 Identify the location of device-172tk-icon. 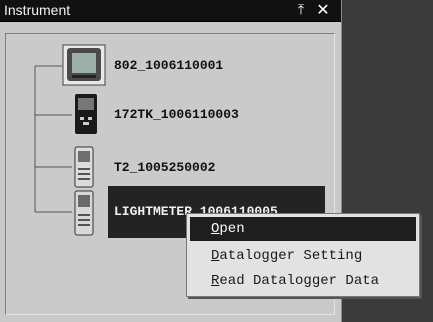
(86, 114).